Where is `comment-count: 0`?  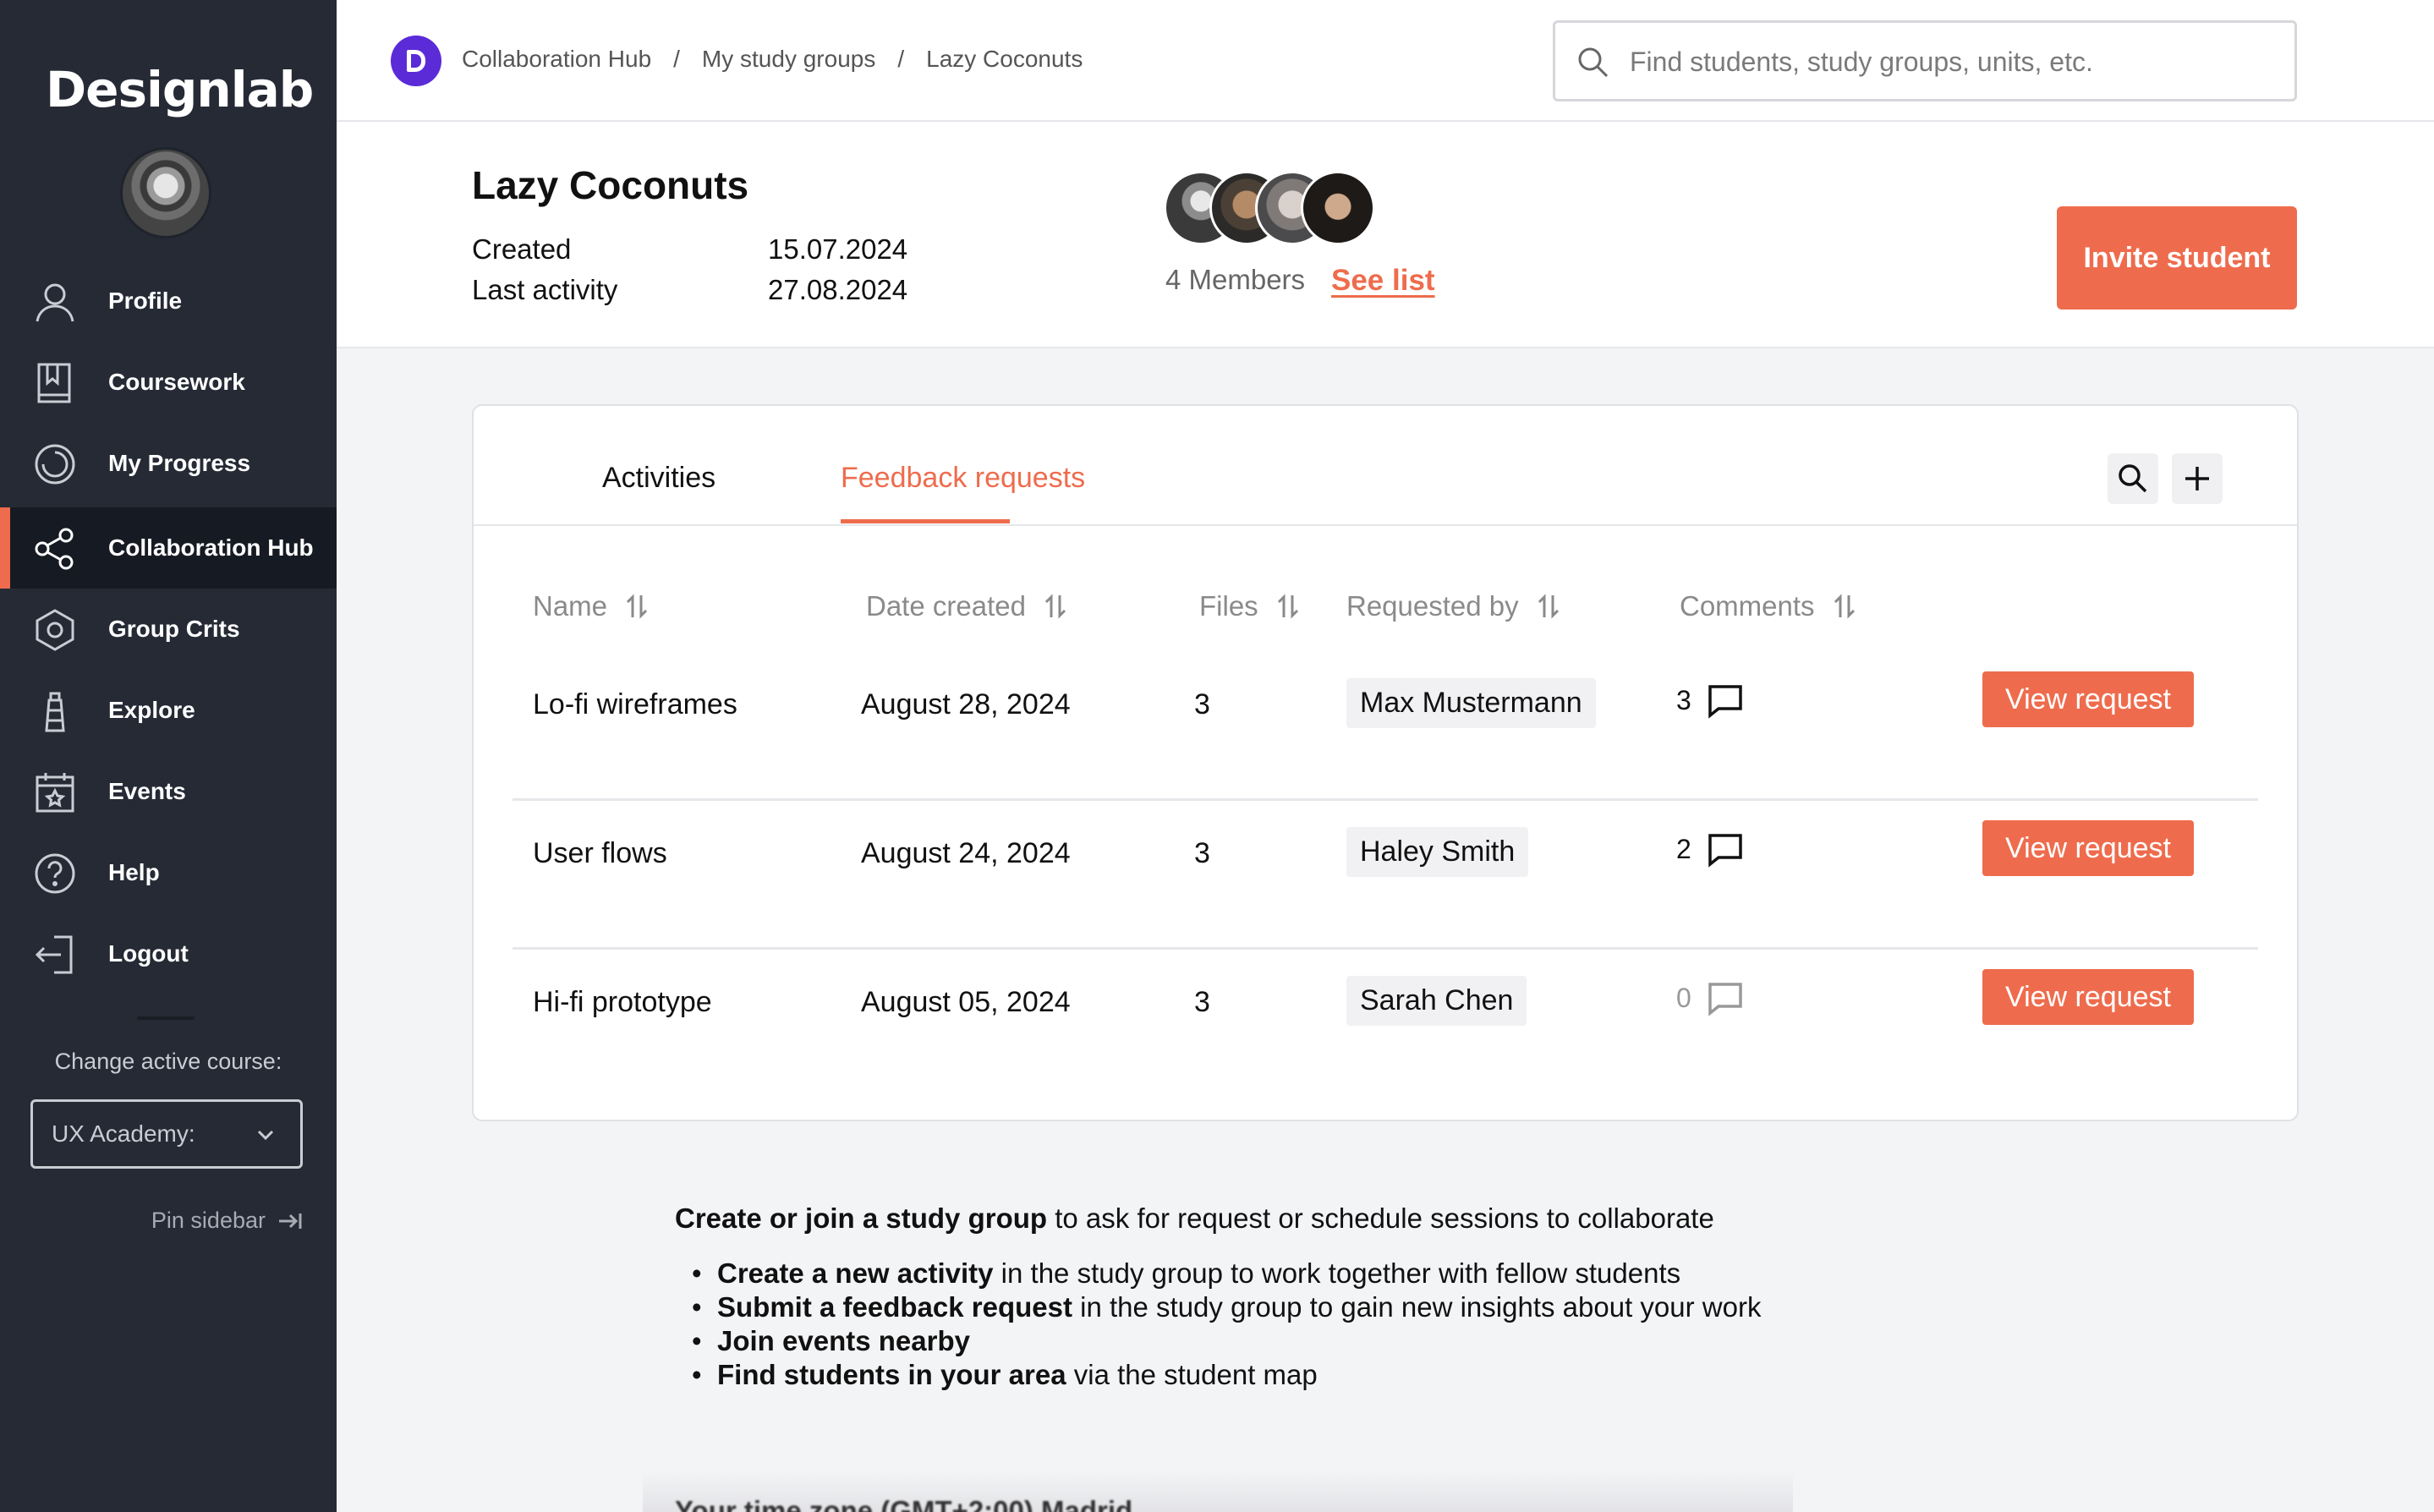 comment-count: 0 is located at coordinates (1683, 998).